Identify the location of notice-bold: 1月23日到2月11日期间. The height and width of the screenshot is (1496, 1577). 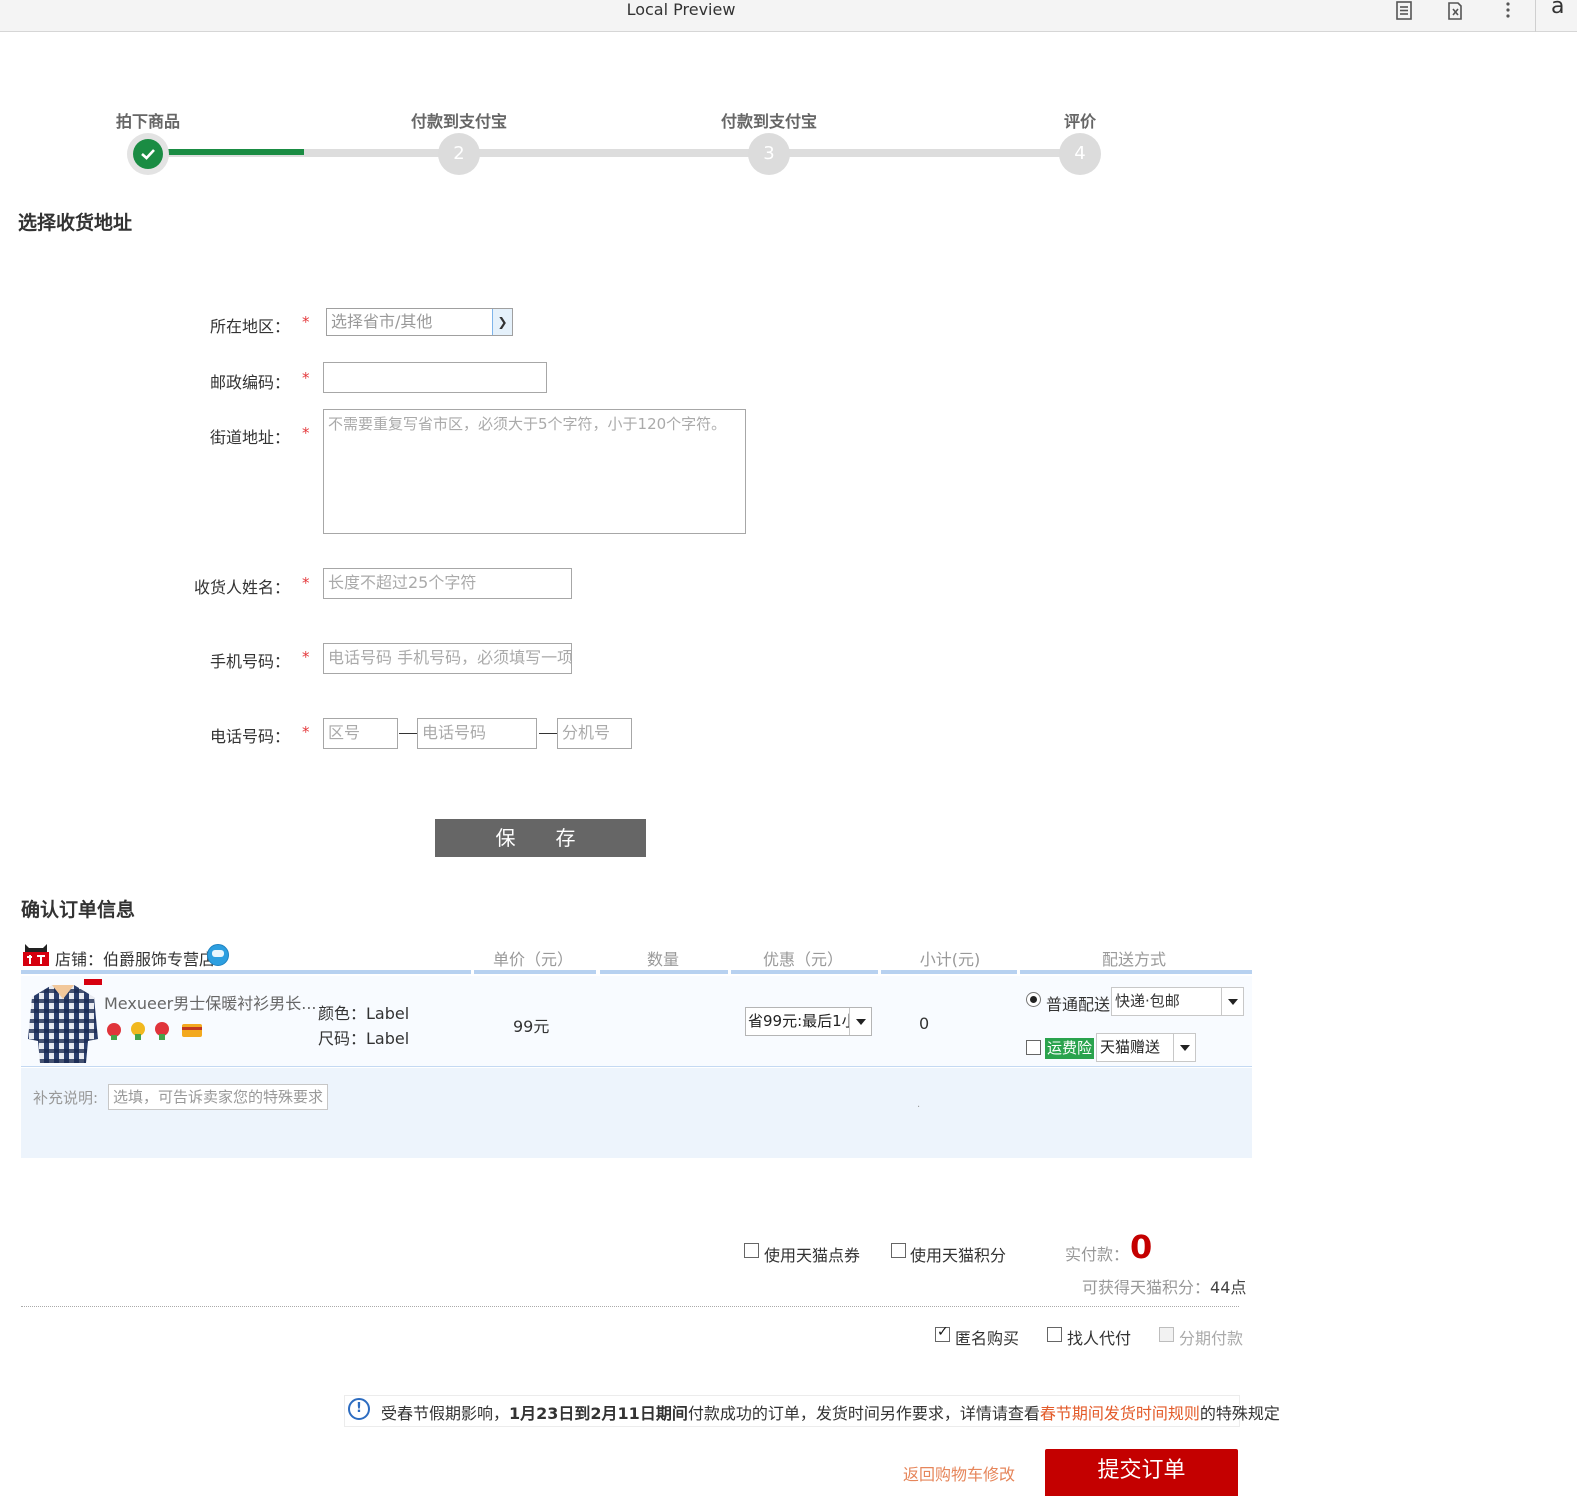
(598, 1413).